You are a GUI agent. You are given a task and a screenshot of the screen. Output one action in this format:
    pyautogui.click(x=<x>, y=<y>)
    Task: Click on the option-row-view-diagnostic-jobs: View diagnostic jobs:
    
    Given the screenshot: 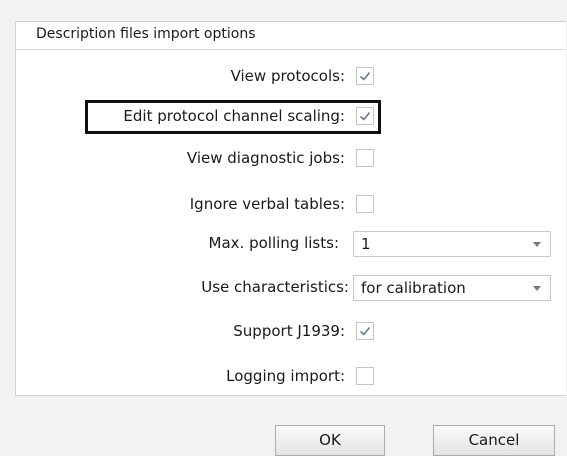 What is the action you would take?
    pyautogui.click(x=291, y=159)
    